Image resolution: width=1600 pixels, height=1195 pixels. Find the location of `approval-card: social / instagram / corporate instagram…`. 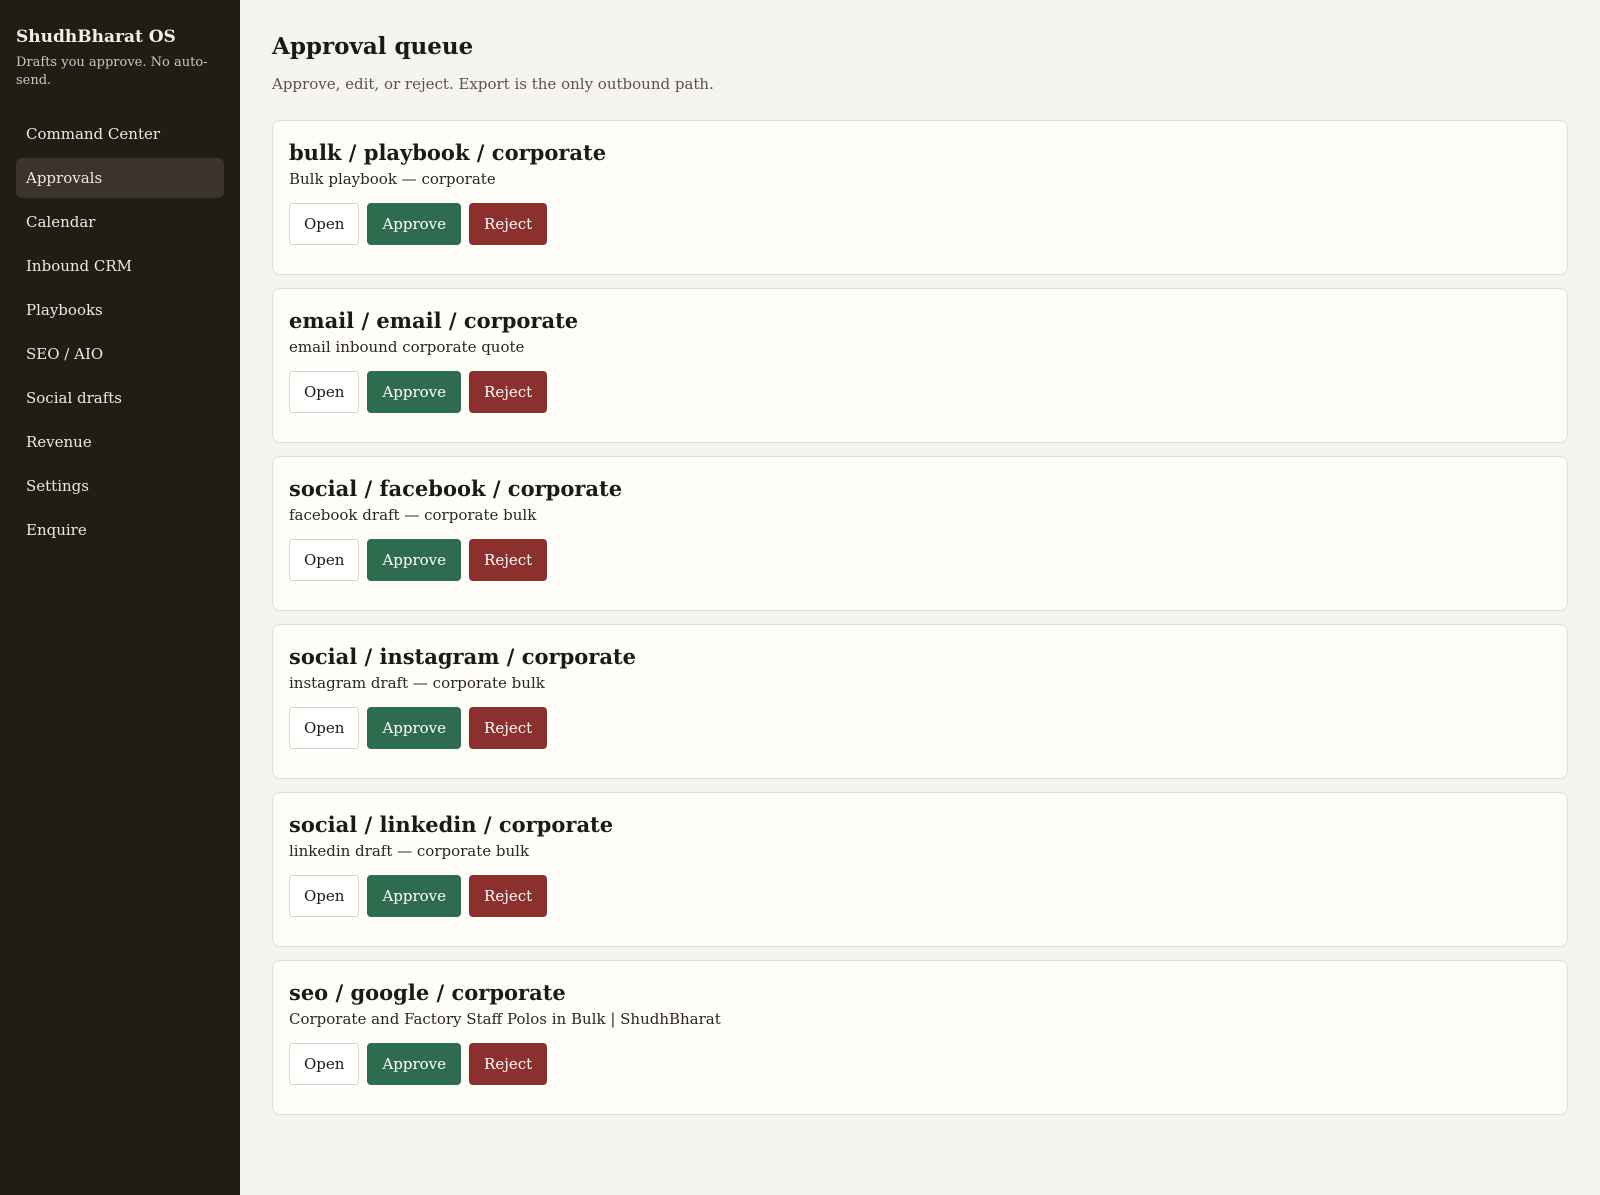

approval-card: social / instagram / corporate instagram… is located at coordinates (920, 701).